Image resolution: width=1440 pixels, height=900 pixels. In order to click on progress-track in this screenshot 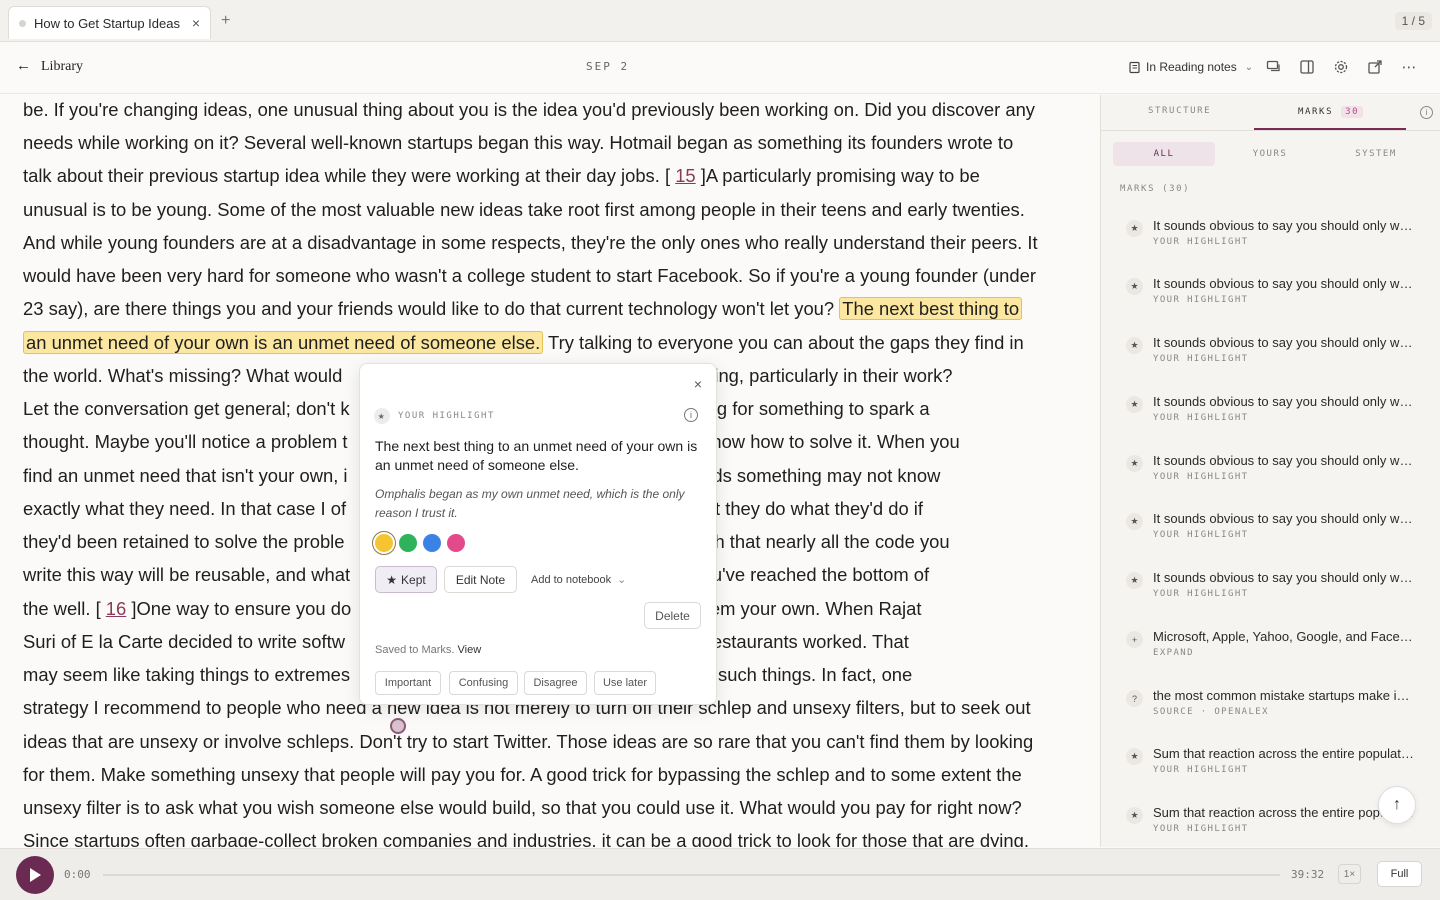, I will do `click(691, 875)`.